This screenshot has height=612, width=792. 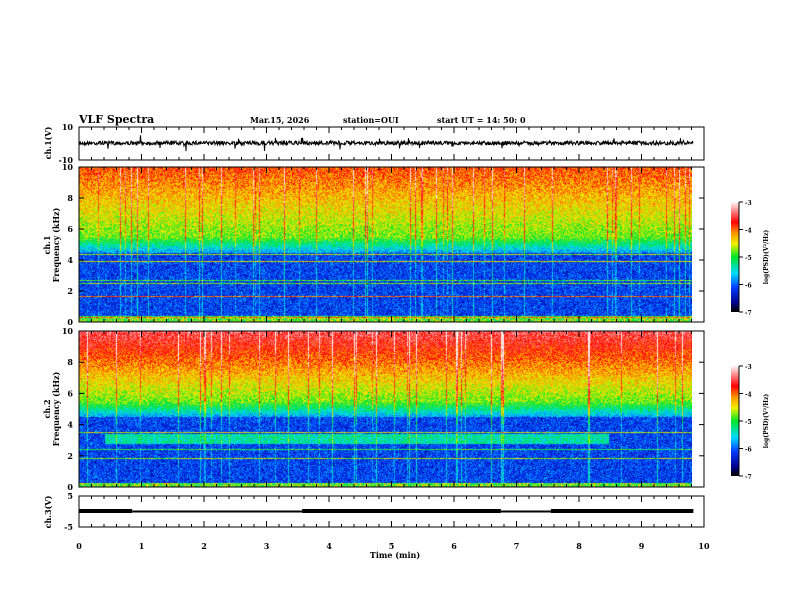 What do you see at coordinates (395, 555) in the screenshot?
I see `x-axis-label: Time (min)` at bounding box center [395, 555].